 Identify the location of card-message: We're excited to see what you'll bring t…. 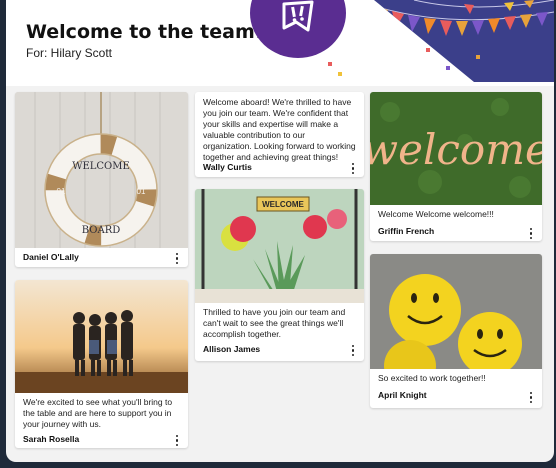
(98, 413).